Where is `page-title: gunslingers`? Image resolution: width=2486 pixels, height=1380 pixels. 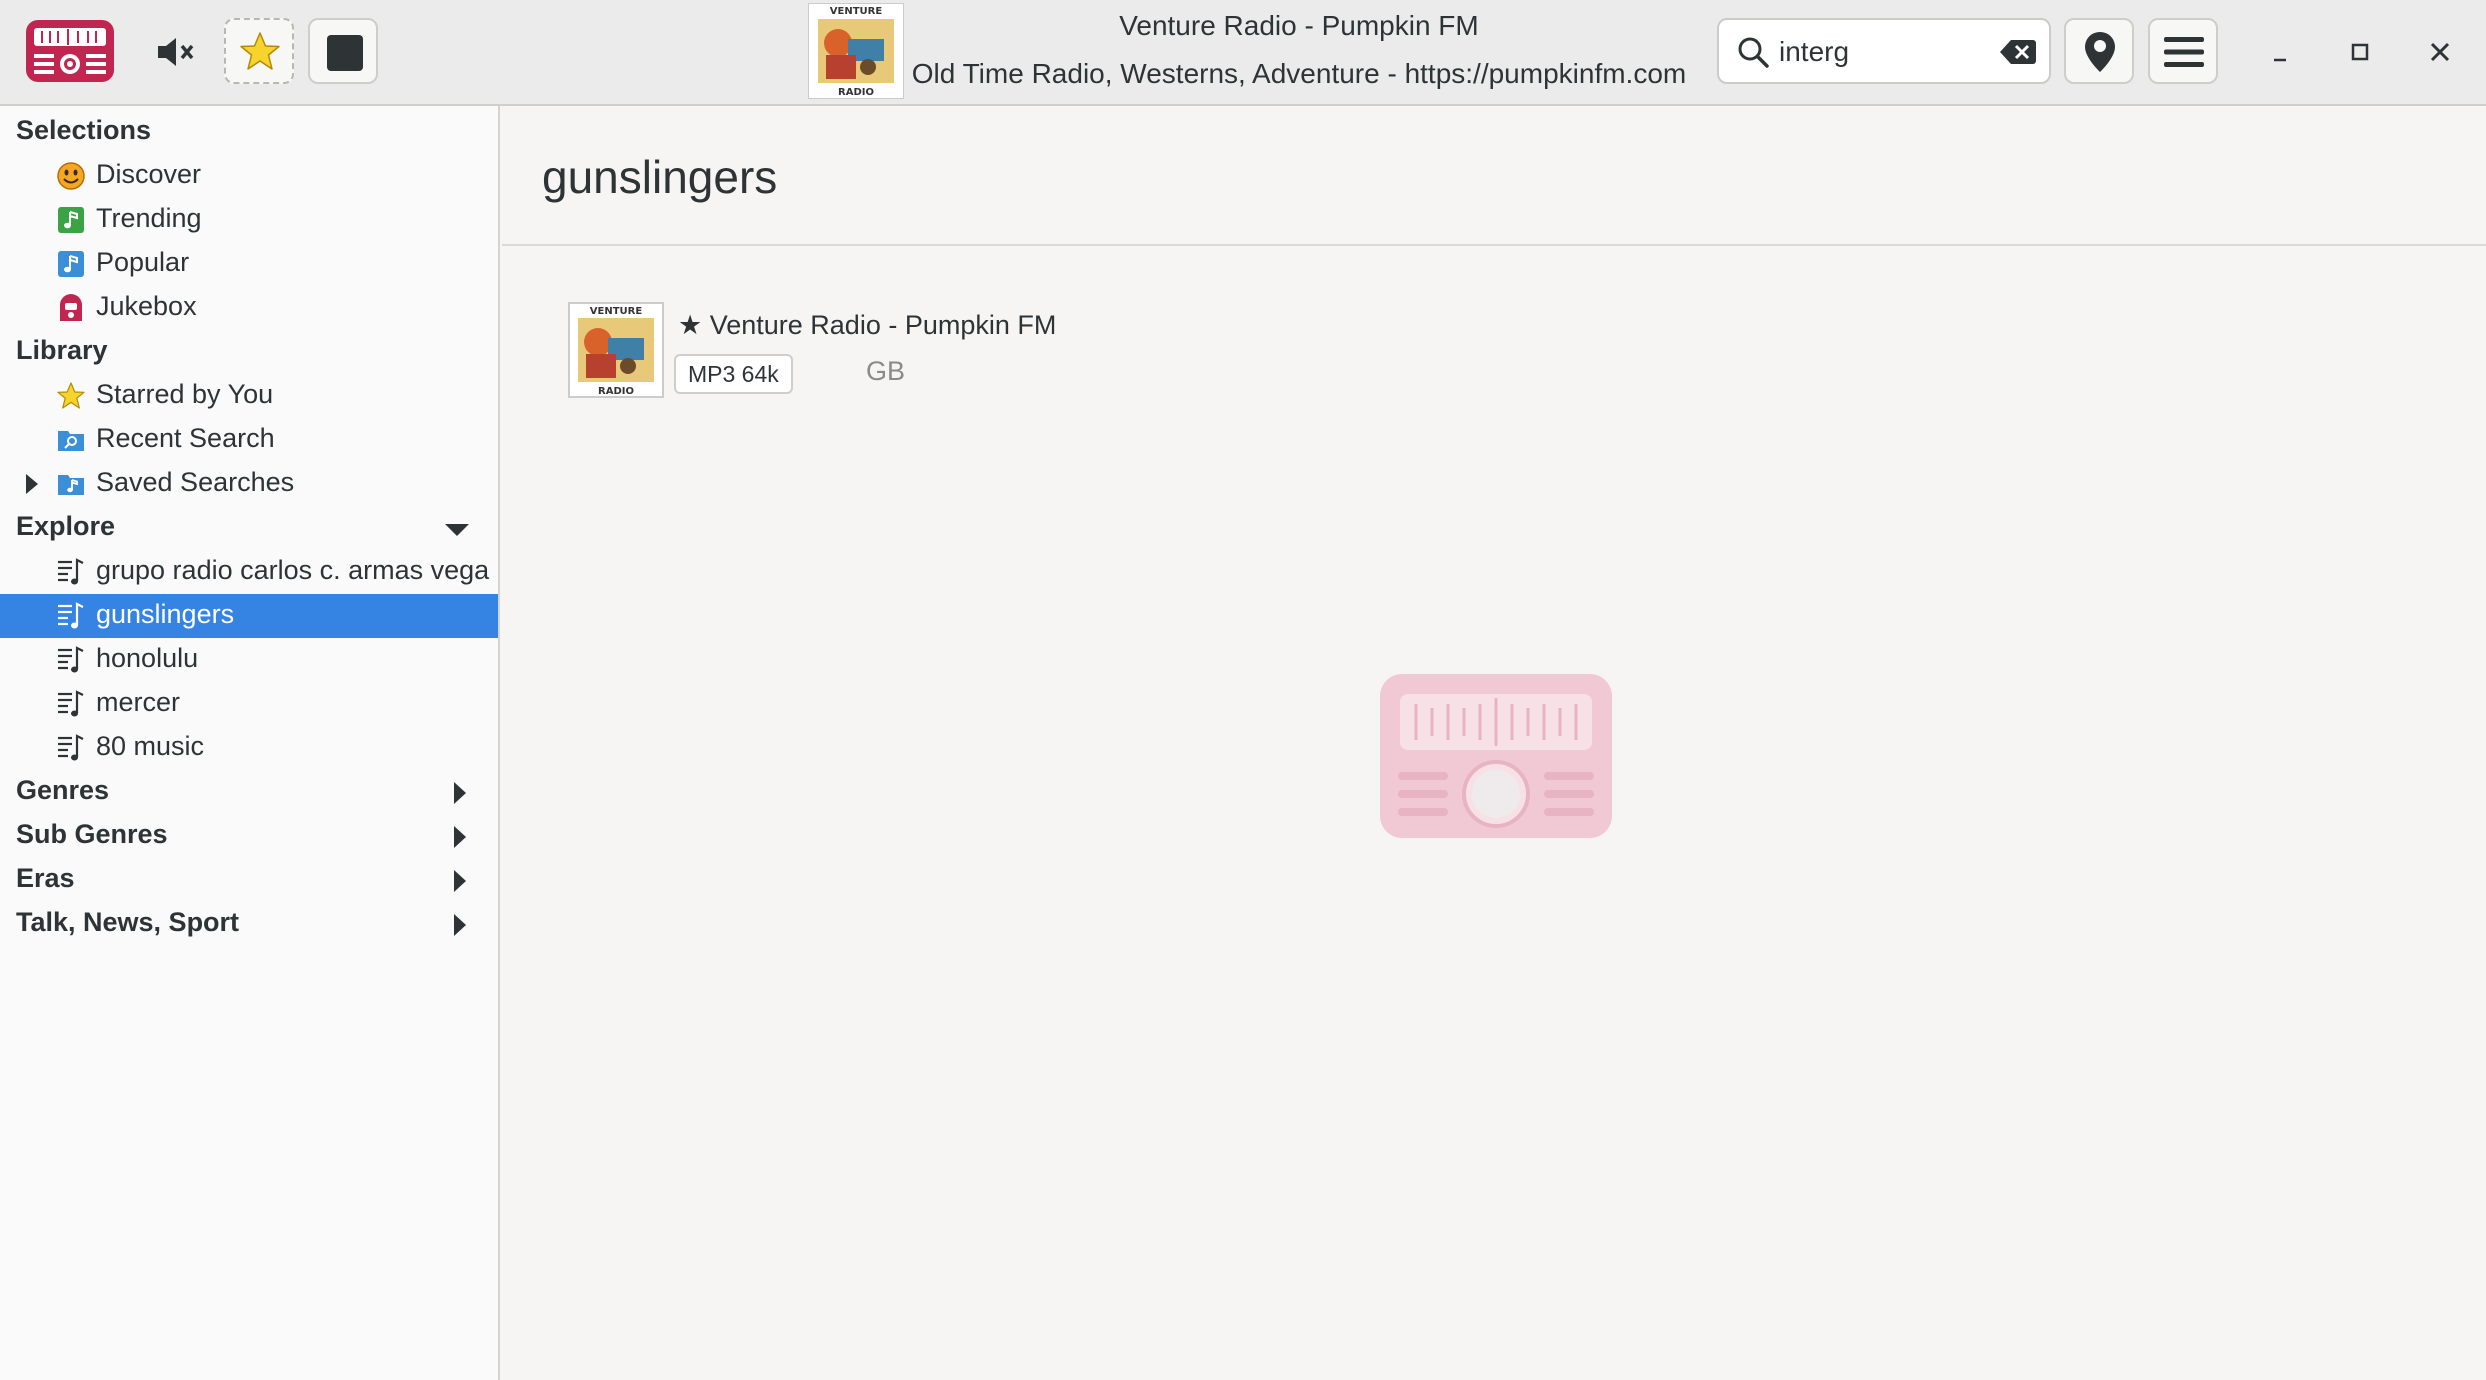 page-title: gunslingers is located at coordinates (660, 177).